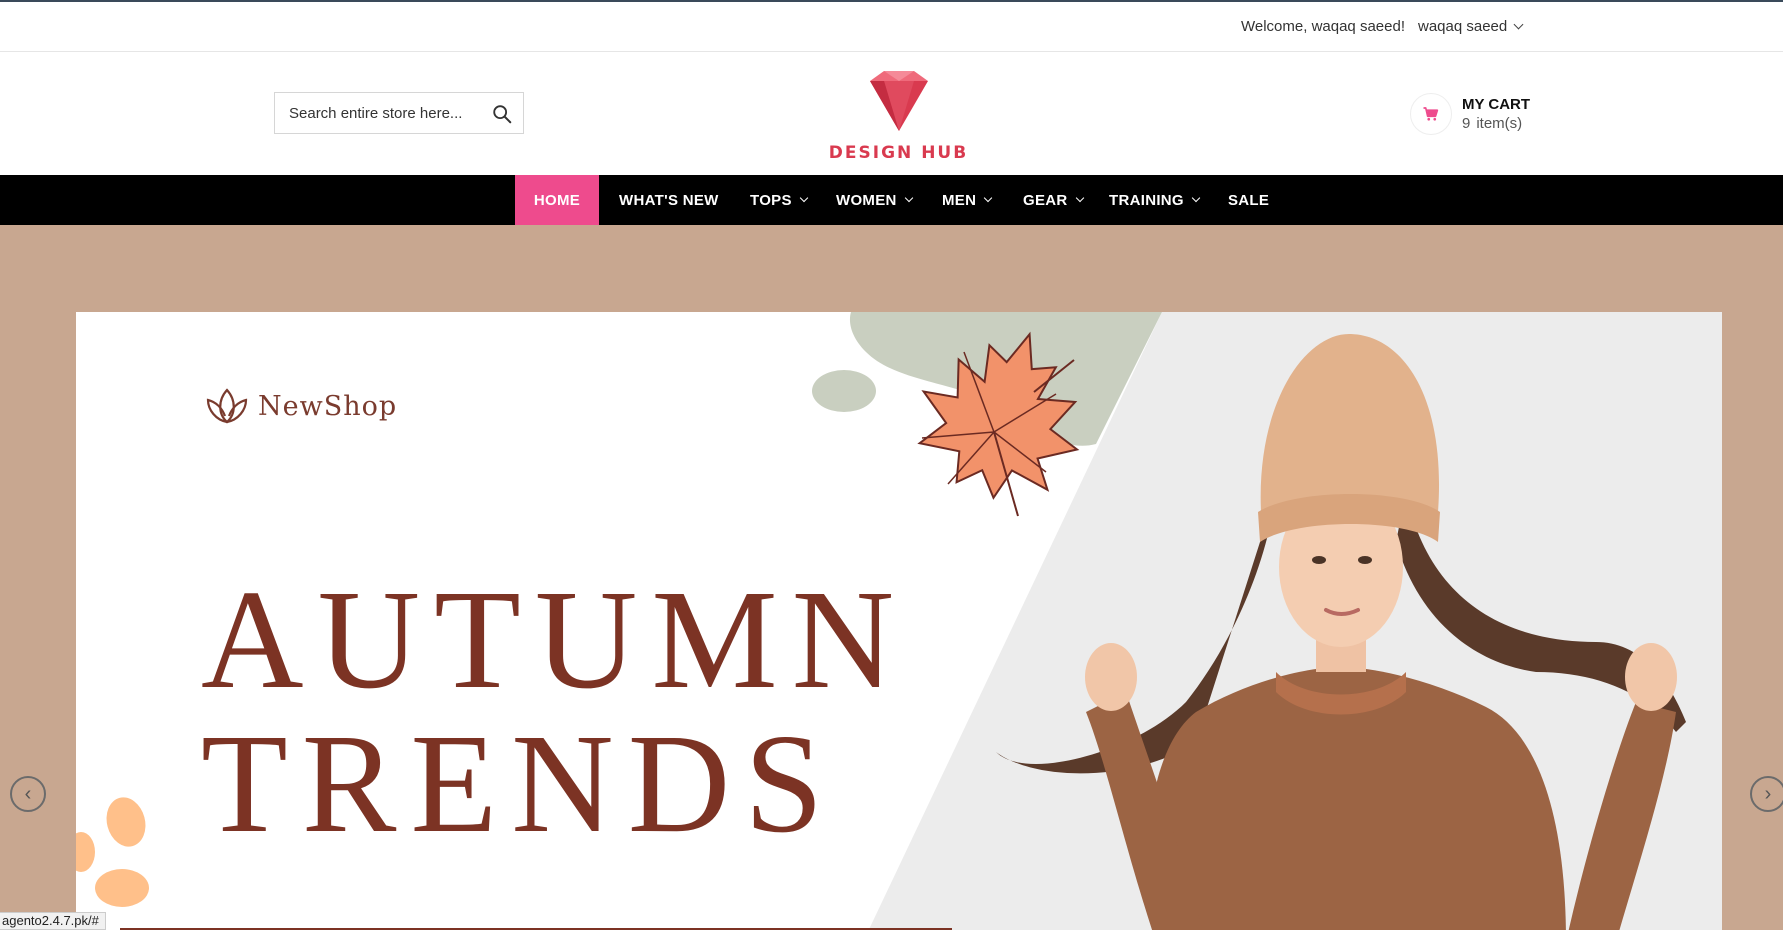 This screenshot has width=1783, height=930. I want to click on nav-label-sale: SALE, so click(1249, 200).